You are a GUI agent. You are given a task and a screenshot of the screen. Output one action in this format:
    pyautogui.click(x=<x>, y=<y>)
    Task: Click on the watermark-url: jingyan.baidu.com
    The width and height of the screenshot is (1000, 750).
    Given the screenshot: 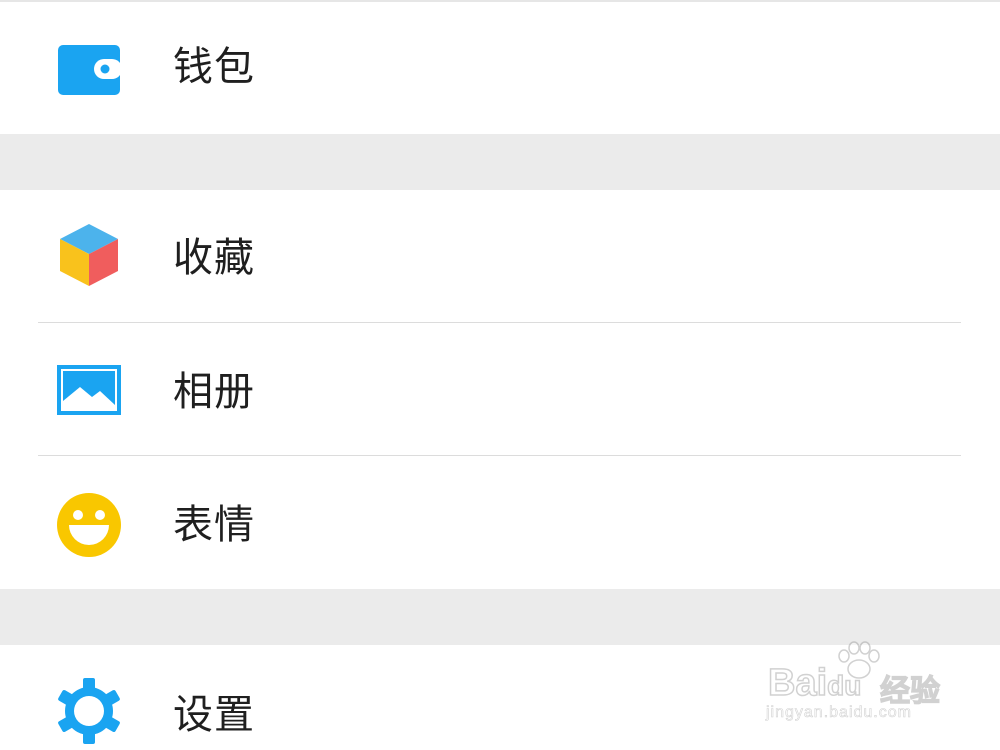 What is the action you would take?
    pyautogui.click(x=839, y=713)
    